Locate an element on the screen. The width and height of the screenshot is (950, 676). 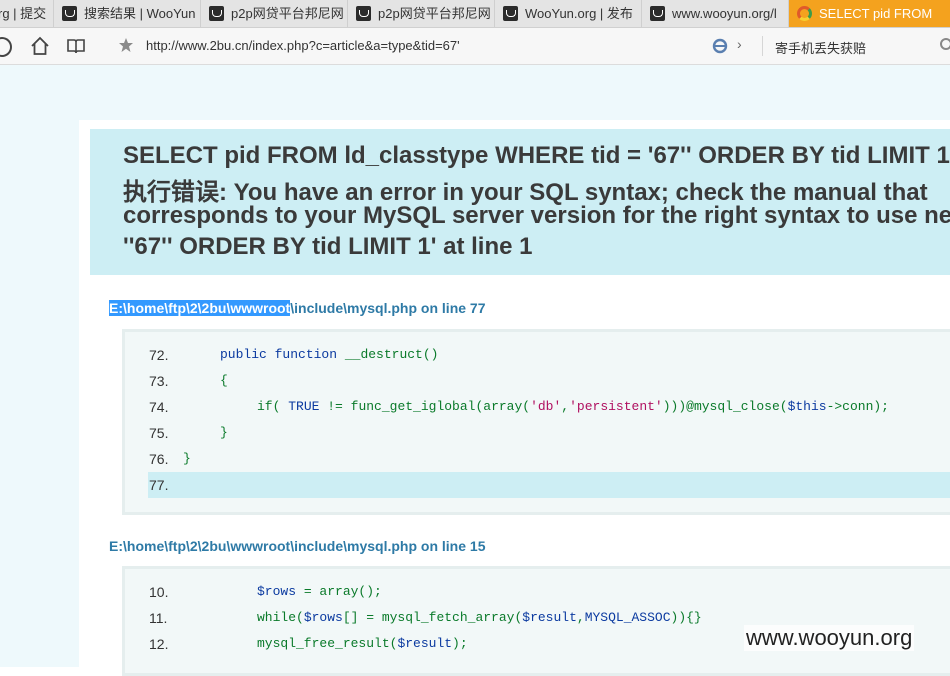
code-text: mysql_free_result($result); is located at coordinates (362, 643).